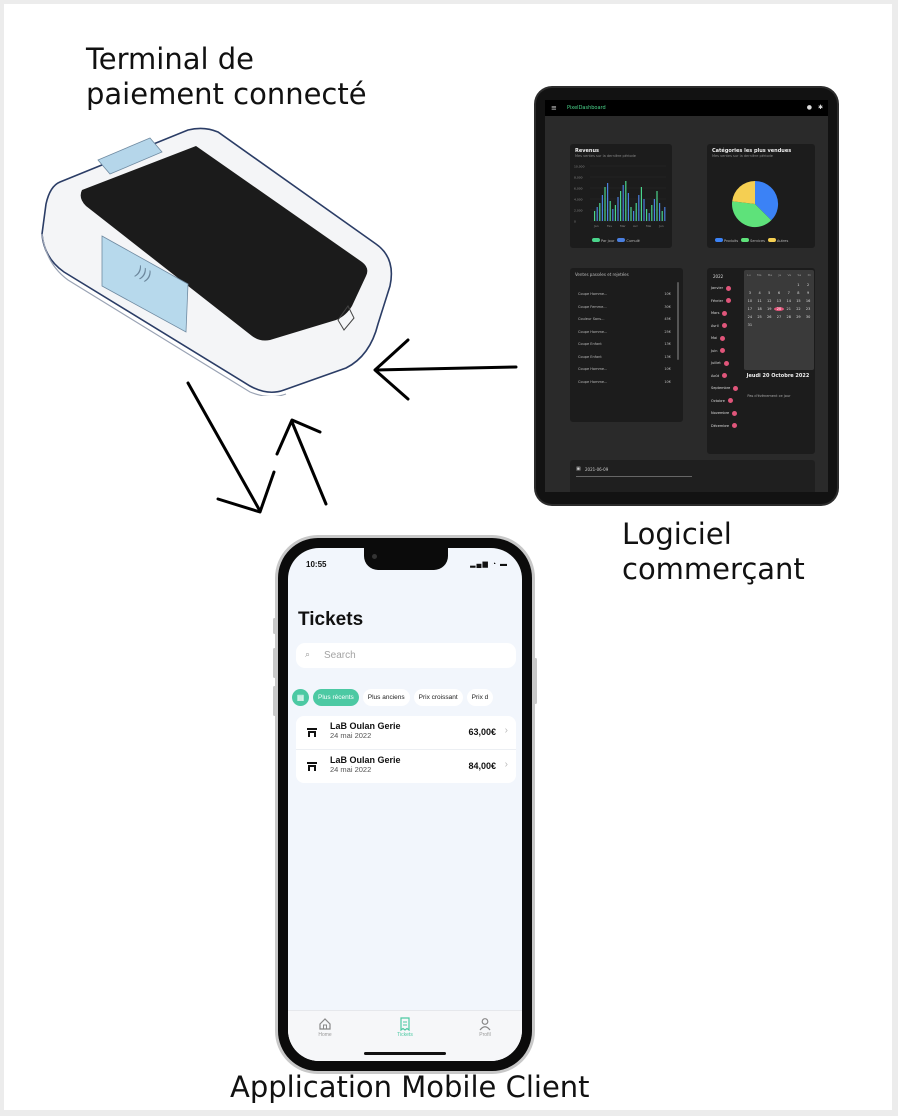  What do you see at coordinates (726, 426) in the screenshot?
I see `calendar-month-item: Décembre` at bounding box center [726, 426].